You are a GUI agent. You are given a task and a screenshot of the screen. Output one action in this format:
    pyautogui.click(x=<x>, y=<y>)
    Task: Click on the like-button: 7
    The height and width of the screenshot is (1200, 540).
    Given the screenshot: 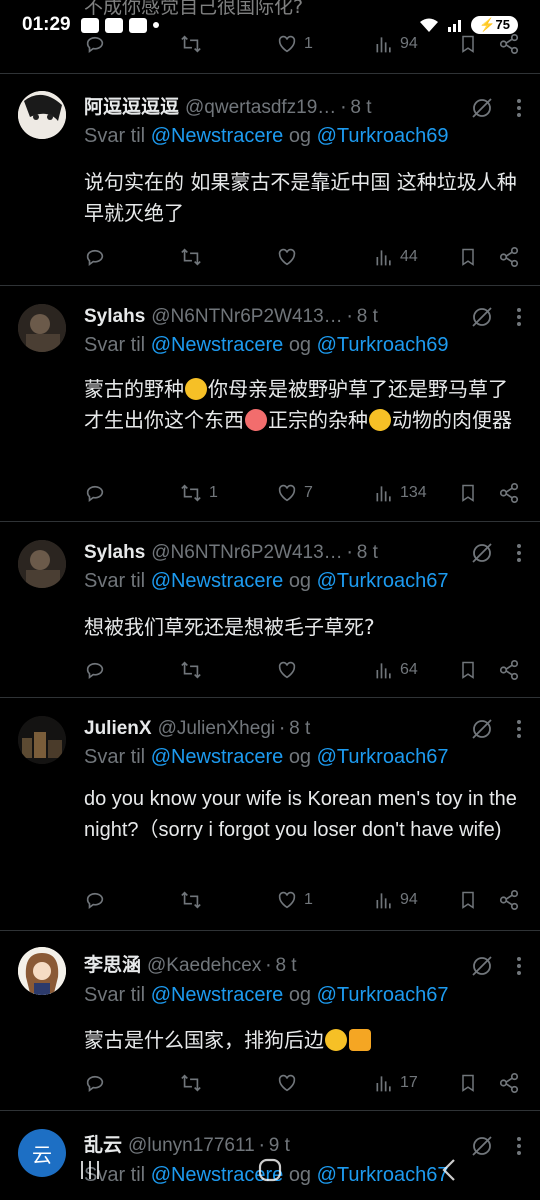 What is the action you would take?
    pyautogui.click(x=294, y=493)
    